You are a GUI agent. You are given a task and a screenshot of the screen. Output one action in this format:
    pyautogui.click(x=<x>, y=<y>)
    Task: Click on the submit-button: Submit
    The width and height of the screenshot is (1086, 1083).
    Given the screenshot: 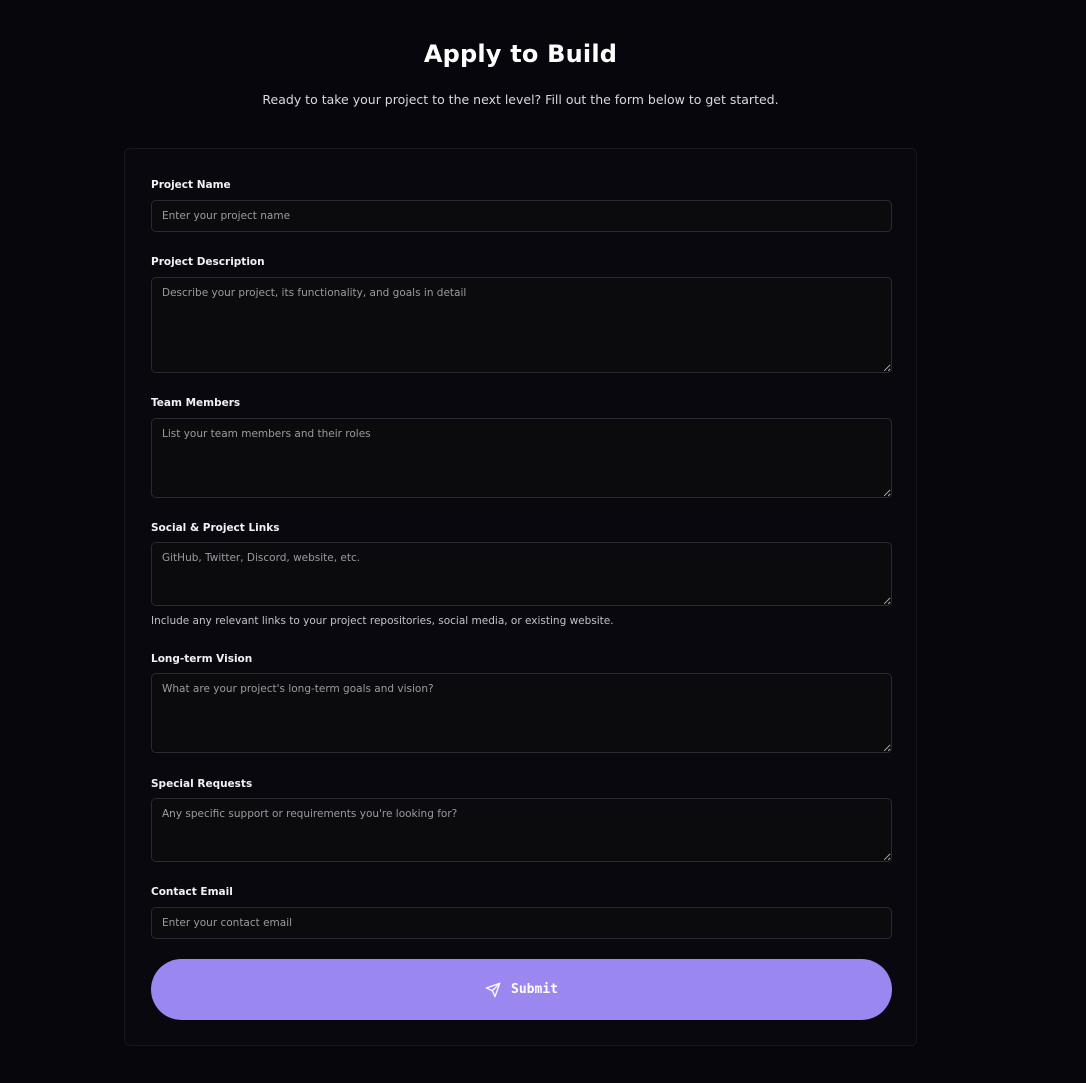 What is the action you would take?
    pyautogui.click(x=521, y=989)
    